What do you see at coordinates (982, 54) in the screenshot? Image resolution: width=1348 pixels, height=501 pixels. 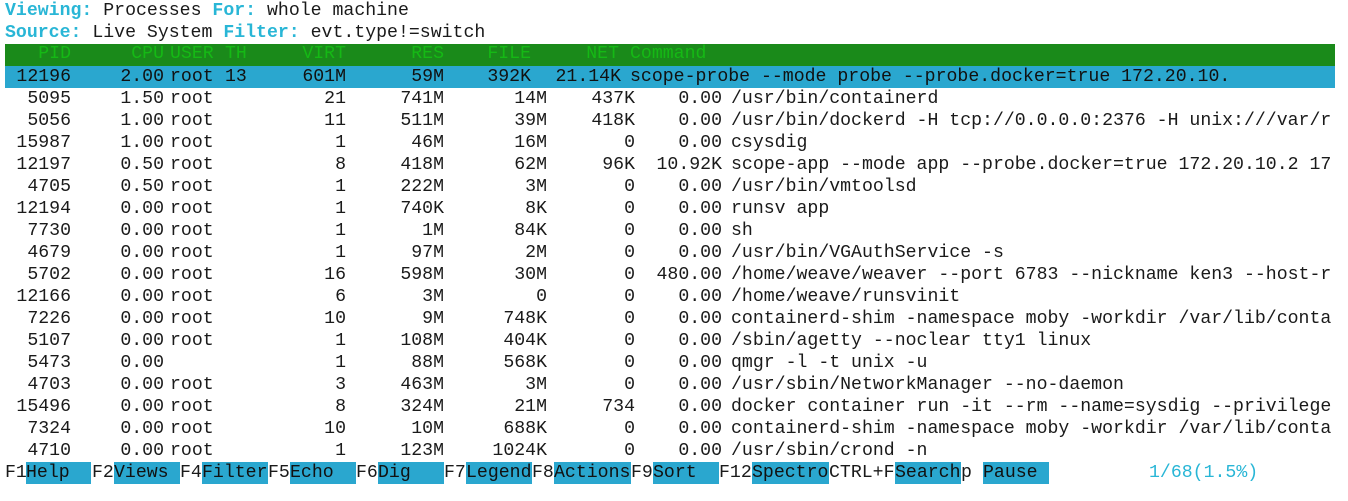 I see `col-header-command: Command` at bounding box center [982, 54].